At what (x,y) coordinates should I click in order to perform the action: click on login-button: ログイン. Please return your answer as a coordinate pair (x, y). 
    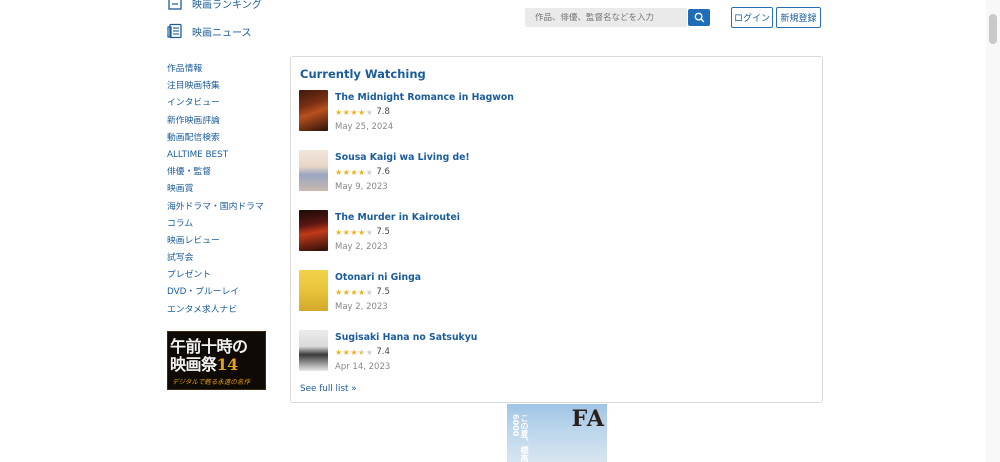
    Looking at the image, I should click on (752, 17).